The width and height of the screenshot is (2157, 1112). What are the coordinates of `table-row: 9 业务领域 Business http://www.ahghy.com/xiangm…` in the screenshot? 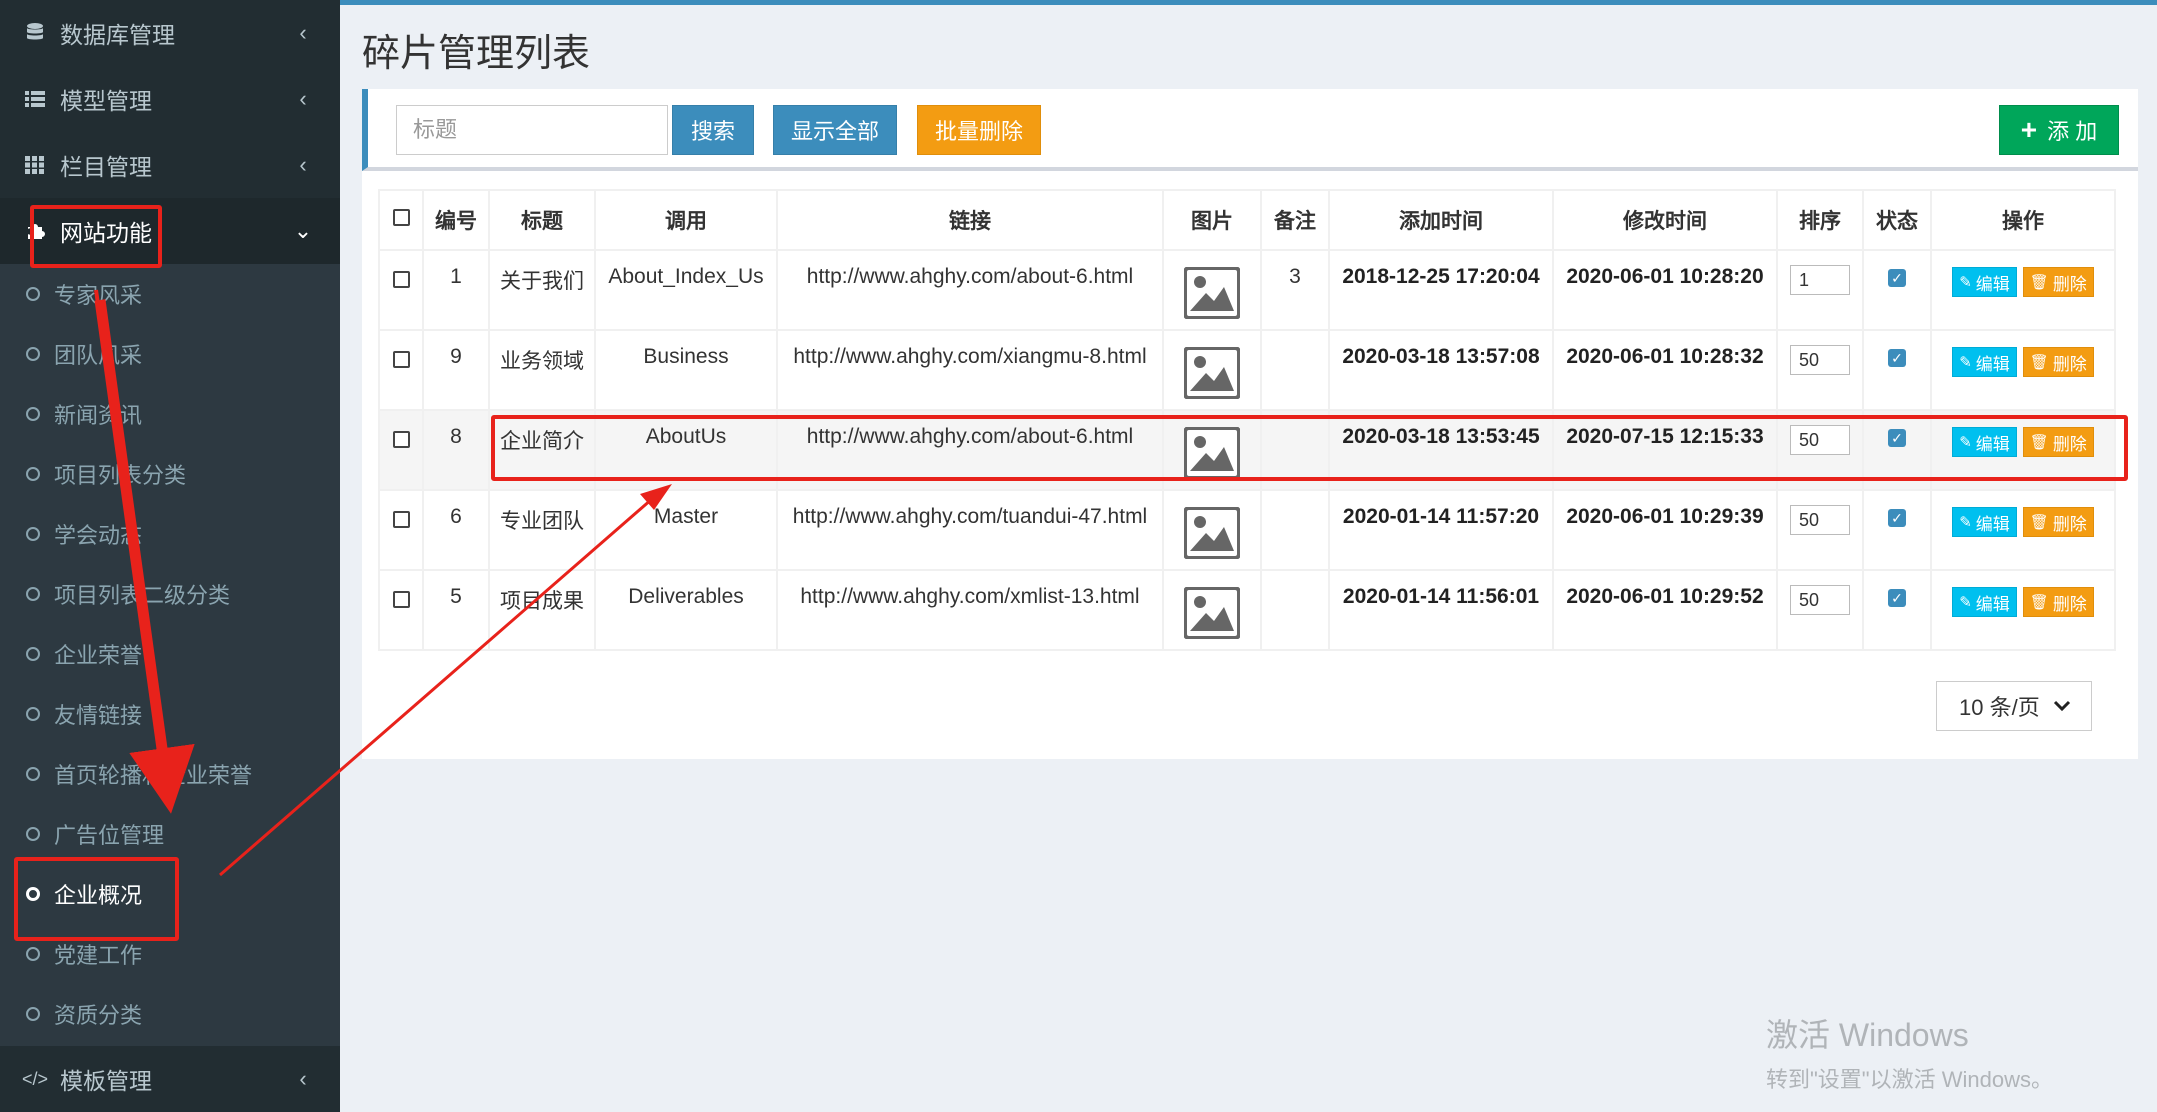 It's located at (1247, 370).